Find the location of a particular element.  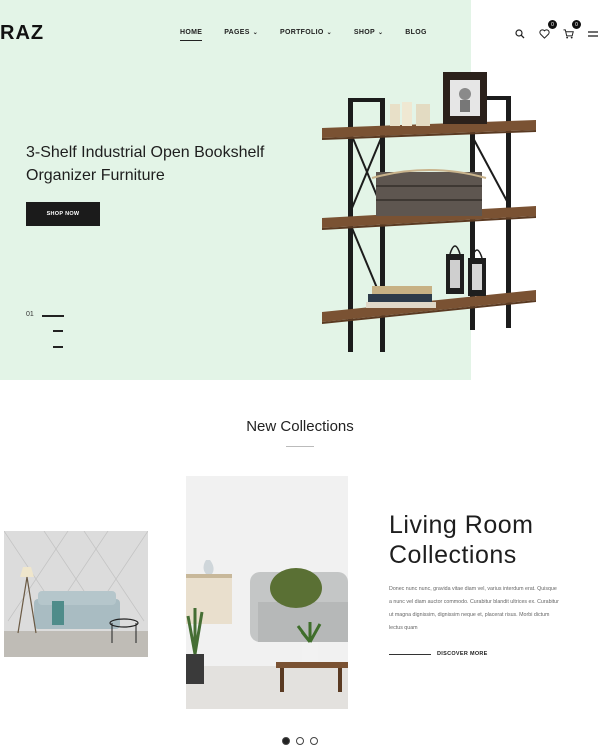

living-room-sofa-image is located at coordinates (267, 592).